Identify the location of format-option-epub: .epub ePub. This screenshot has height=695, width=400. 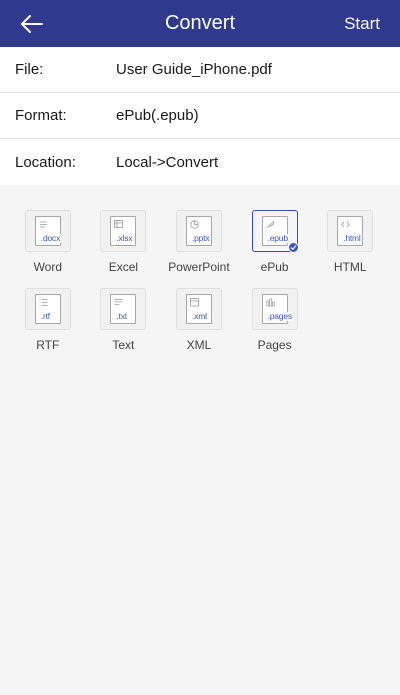
(275, 242).